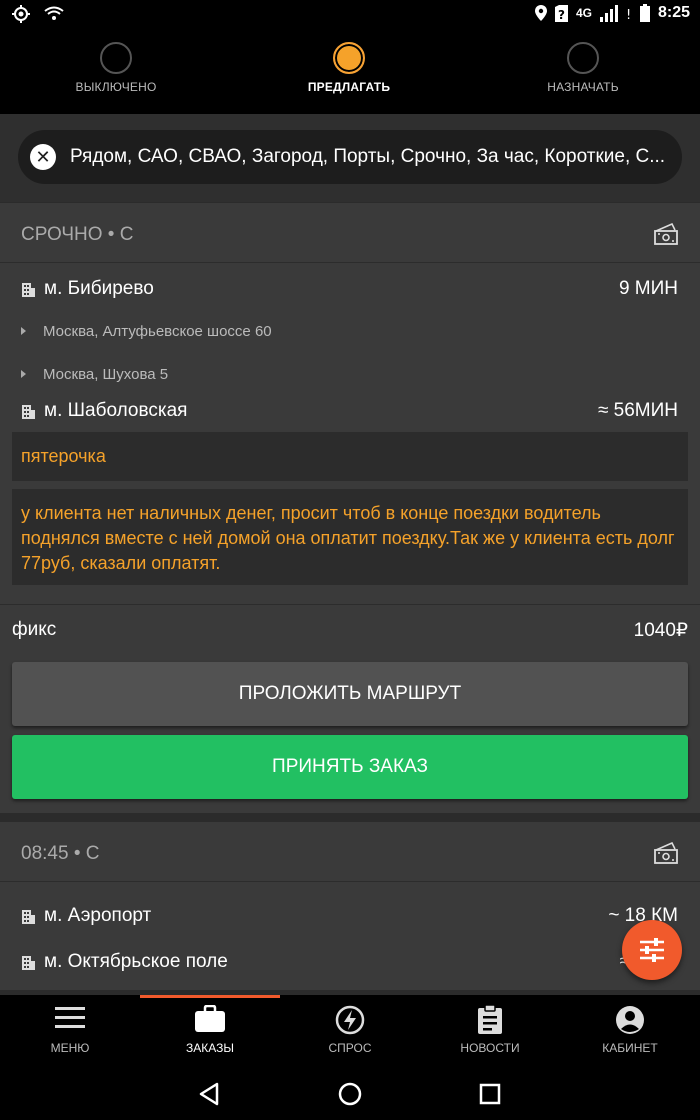 This screenshot has height=1120, width=700. What do you see at coordinates (350, 378) in the screenshot?
I see `address-row: Москва, Шухова 5` at bounding box center [350, 378].